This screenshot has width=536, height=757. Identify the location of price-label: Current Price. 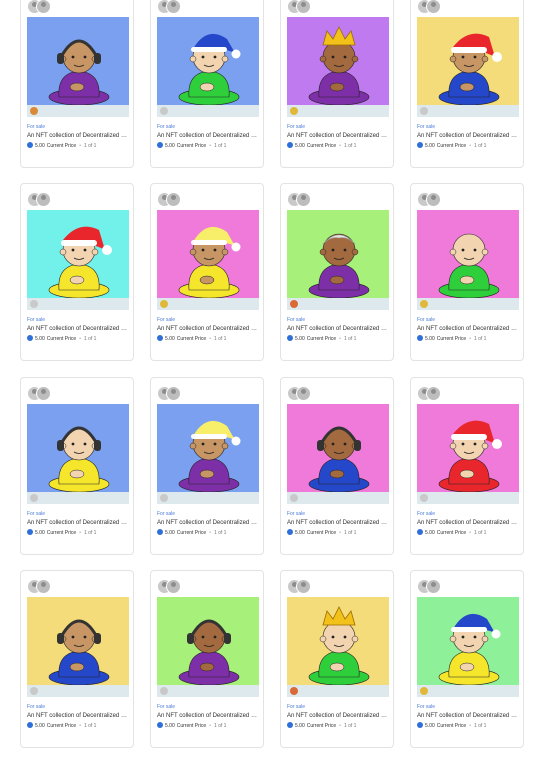
(321, 533).